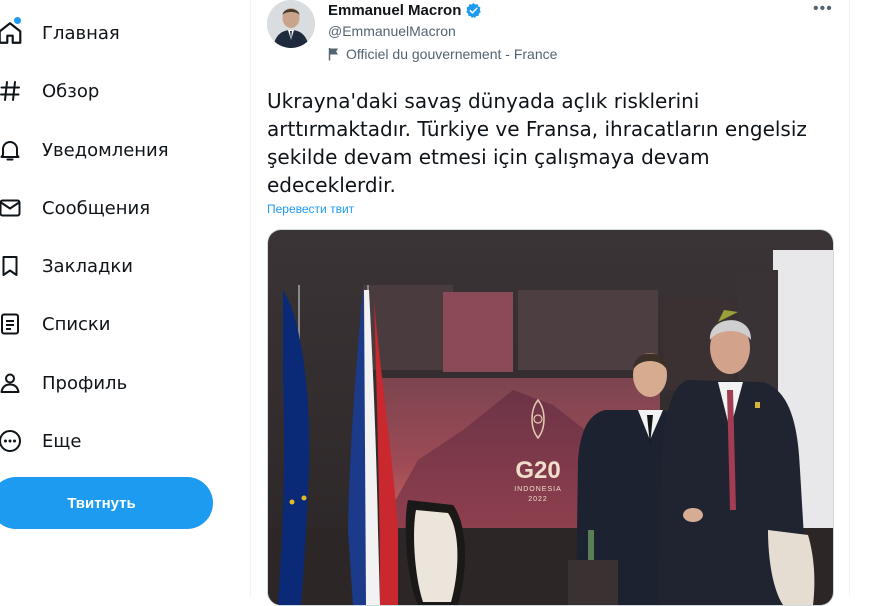 This screenshot has height=606, width=869. What do you see at coordinates (12, 266) in the screenshot?
I see `bookmark-icon` at bounding box center [12, 266].